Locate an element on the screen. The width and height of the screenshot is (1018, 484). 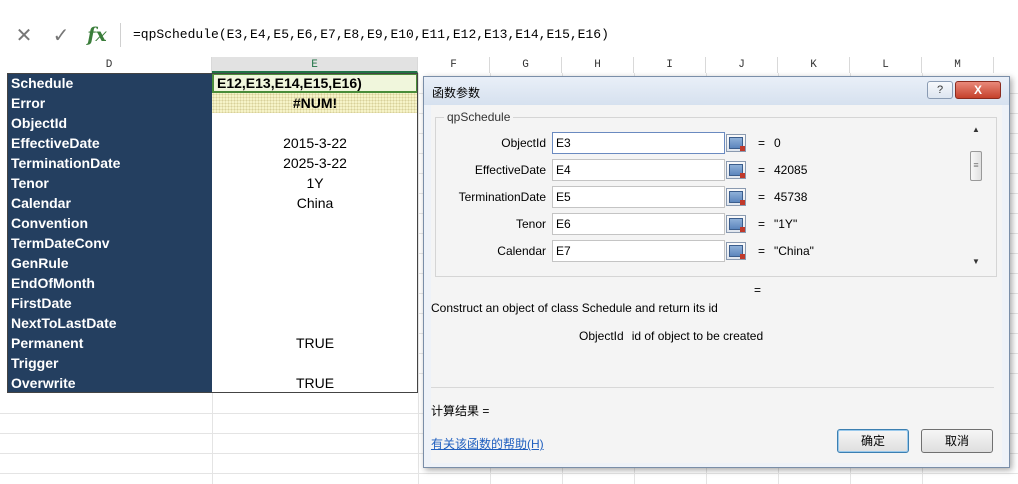
argument-description: ObjectId id of object to be created is located at coordinates (671, 336).